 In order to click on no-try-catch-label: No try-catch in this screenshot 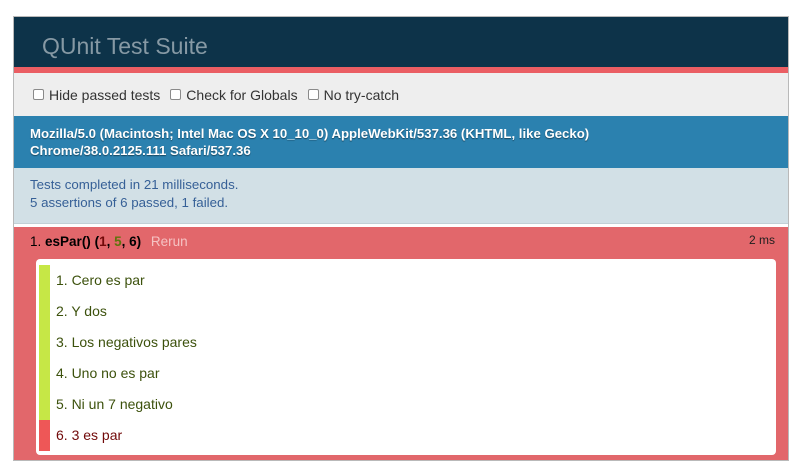, I will do `click(361, 94)`.